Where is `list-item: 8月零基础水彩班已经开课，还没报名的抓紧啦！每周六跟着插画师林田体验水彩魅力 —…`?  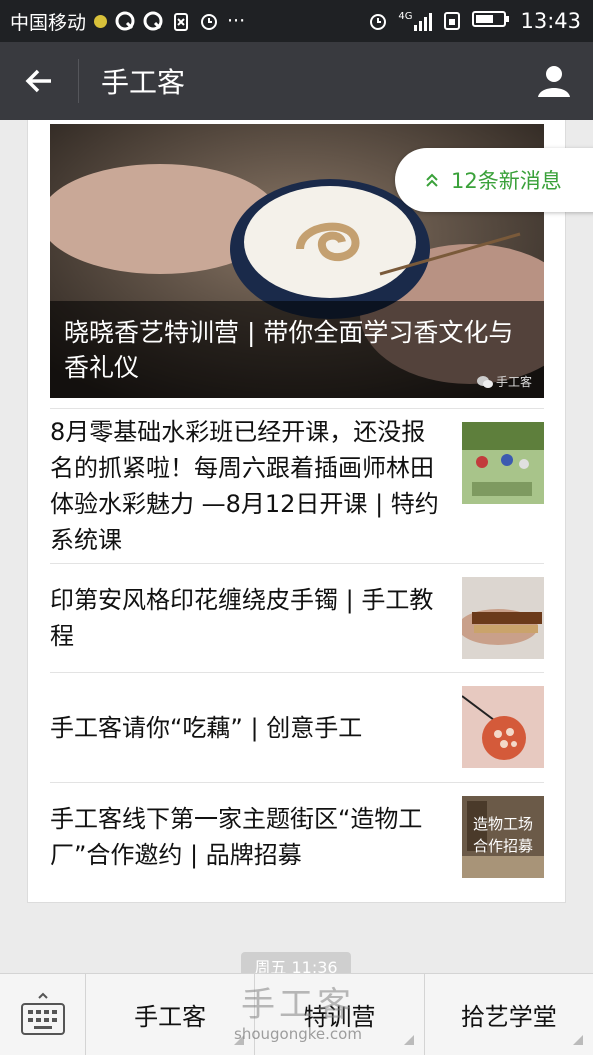
list-item: 8月零基础水彩班已经开课，还没报名的抓紧啦！每周六跟着插画师林田体验水彩魅力 —… is located at coordinates (297, 485).